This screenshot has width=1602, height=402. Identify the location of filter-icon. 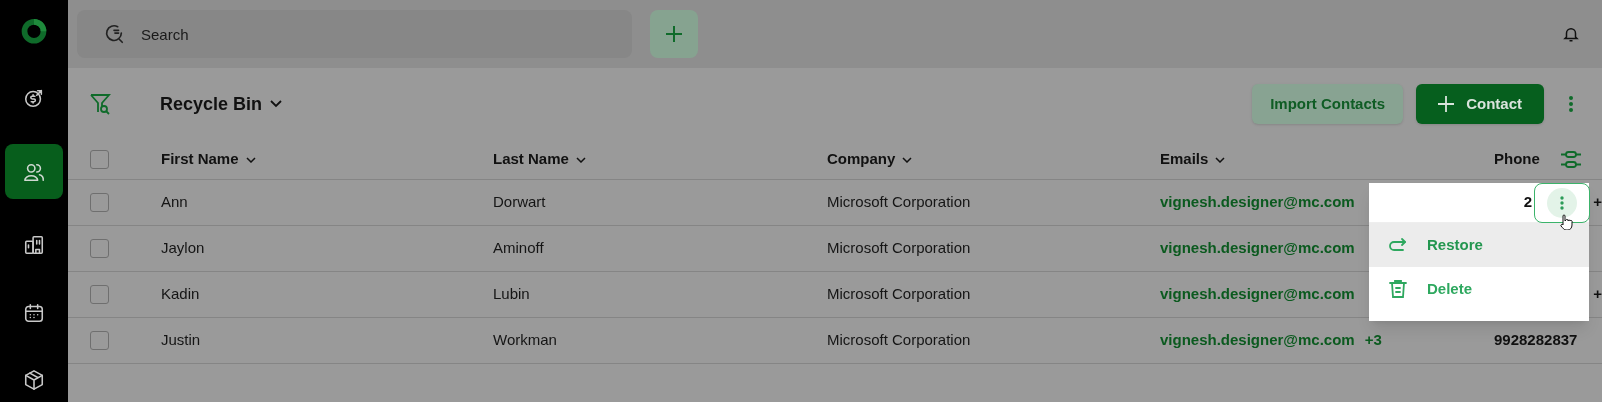
(100, 104).